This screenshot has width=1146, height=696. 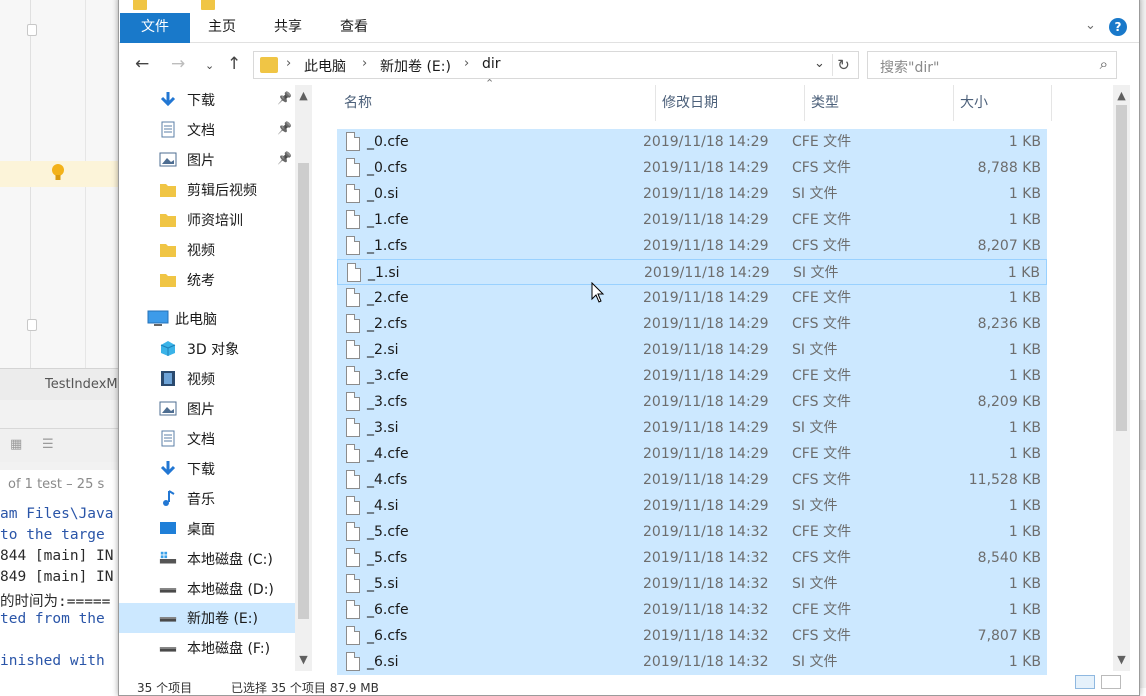 I want to click on file-row: _2.cfs 2019/11/18 14:29 CFS 文件 8,236 KB, so click(x=692, y=324).